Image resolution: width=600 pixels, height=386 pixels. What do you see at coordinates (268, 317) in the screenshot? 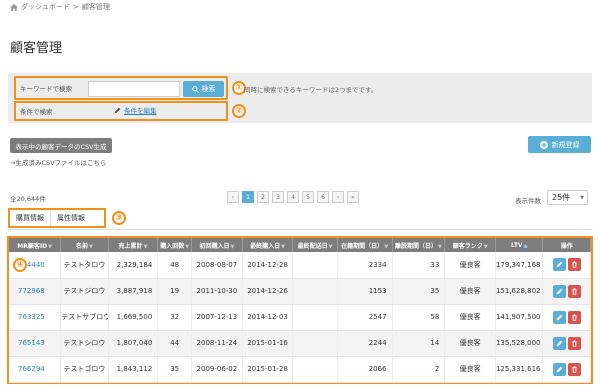
I see `table-cell: 2014-12-03` at bounding box center [268, 317].